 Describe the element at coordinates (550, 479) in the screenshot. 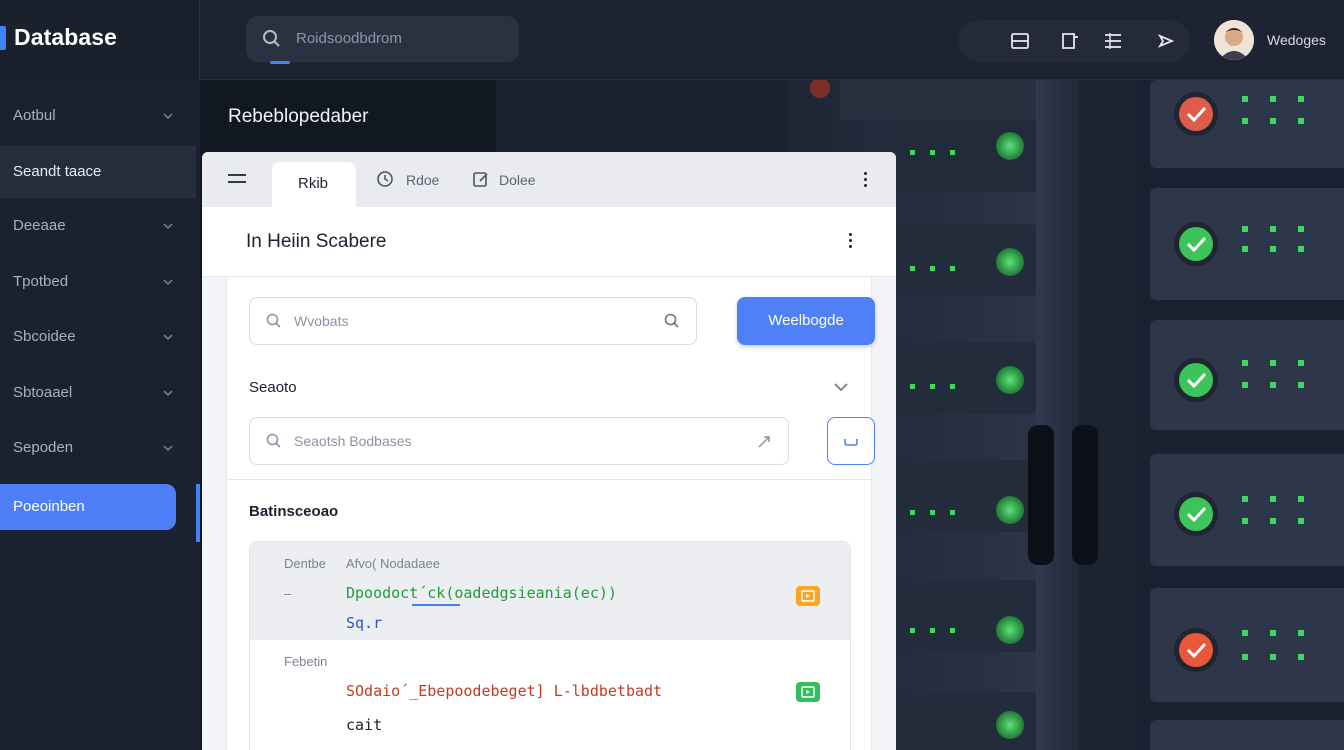

I see `divider` at that location.